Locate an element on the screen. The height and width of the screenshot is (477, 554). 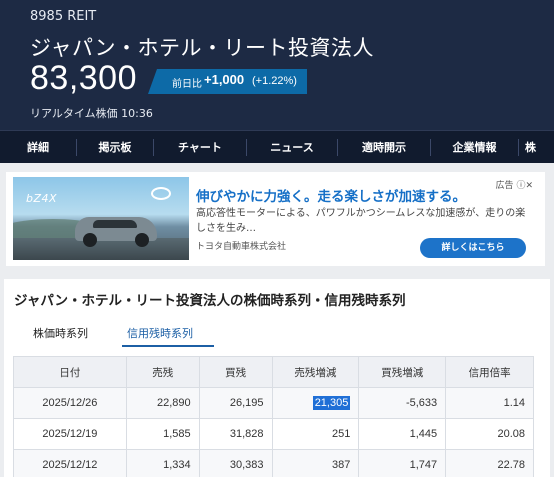
table-row: 2025/12/19 1,585 31,828 251 1,445 20.08 is located at coordinates (273, 434).